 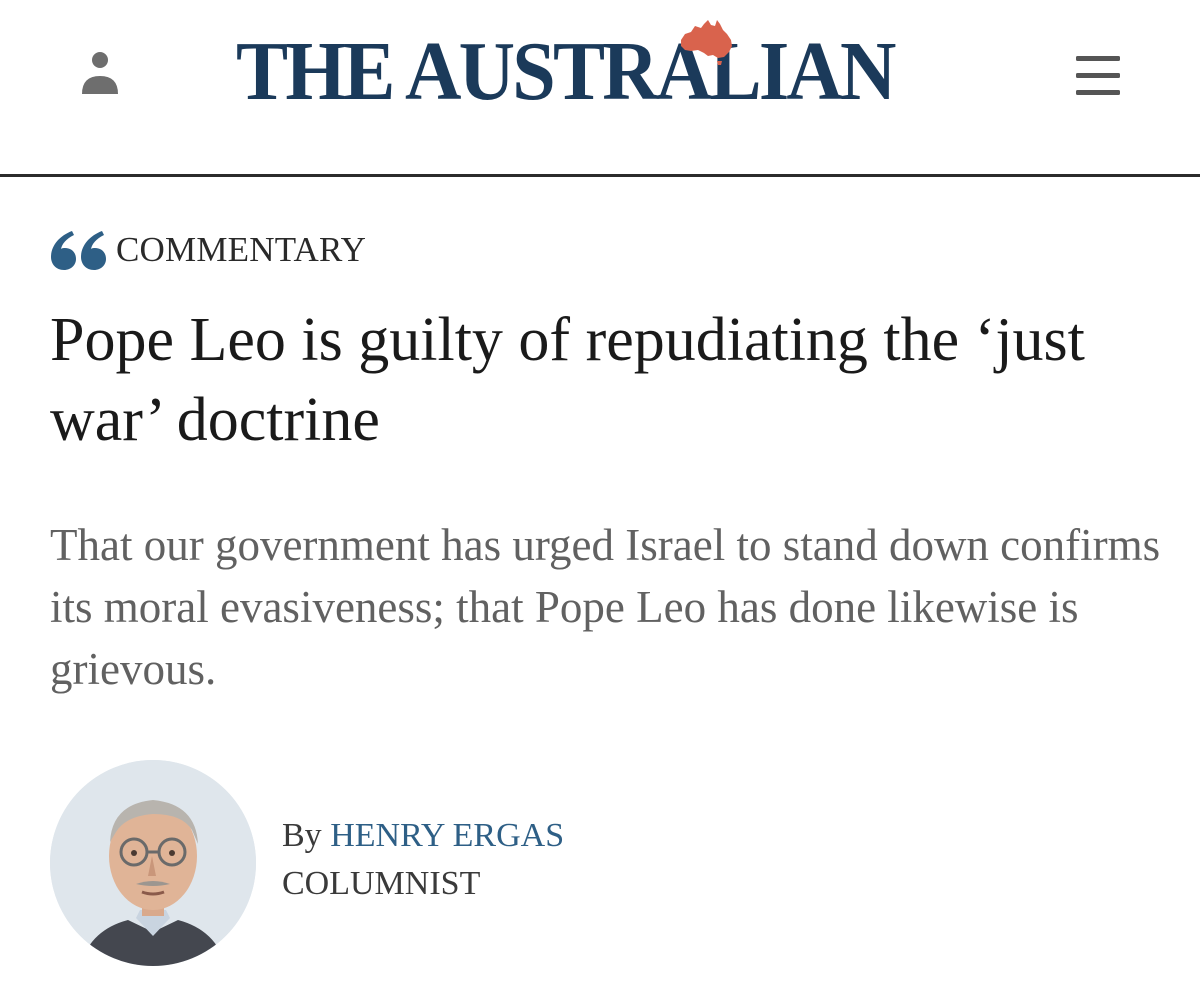 I want to click on byline-prefix: By, so click(x=302, y=835).